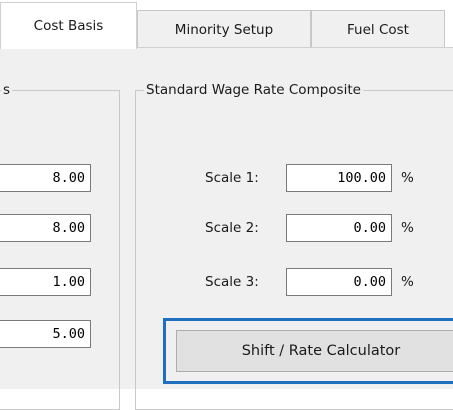 Image resolution: width=453 pixels, height=410 pixels. Describe the element at coordinates (45, 334) in the screenshot. I see `left-value-field-4: 5.00` at that location.